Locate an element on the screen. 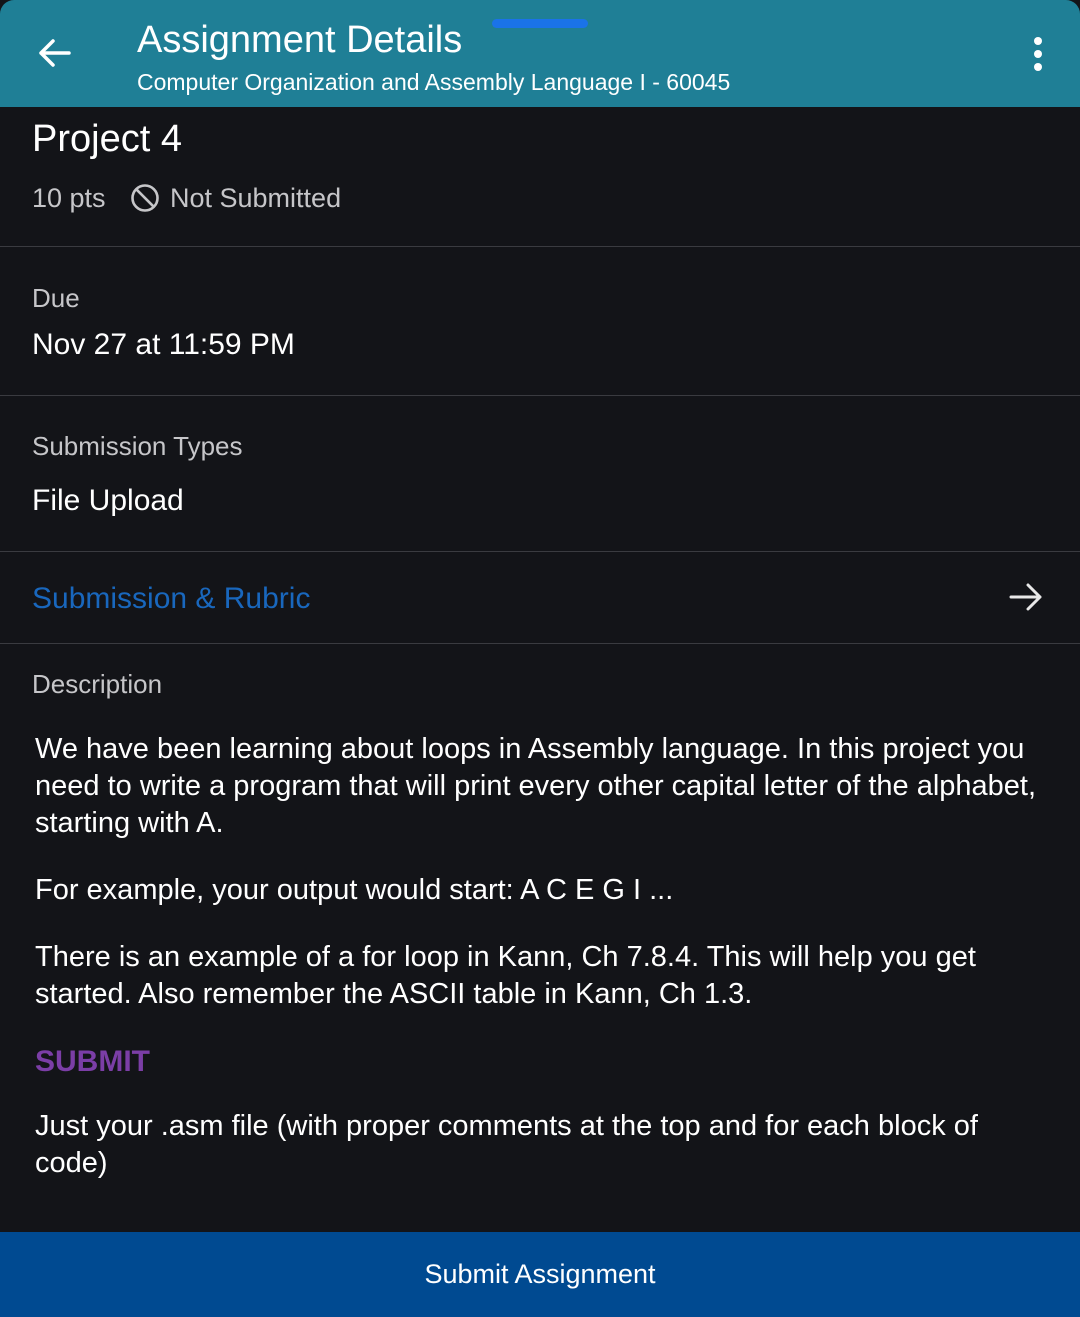  header-title: Assignment Details is located at coordinates (300, 40).